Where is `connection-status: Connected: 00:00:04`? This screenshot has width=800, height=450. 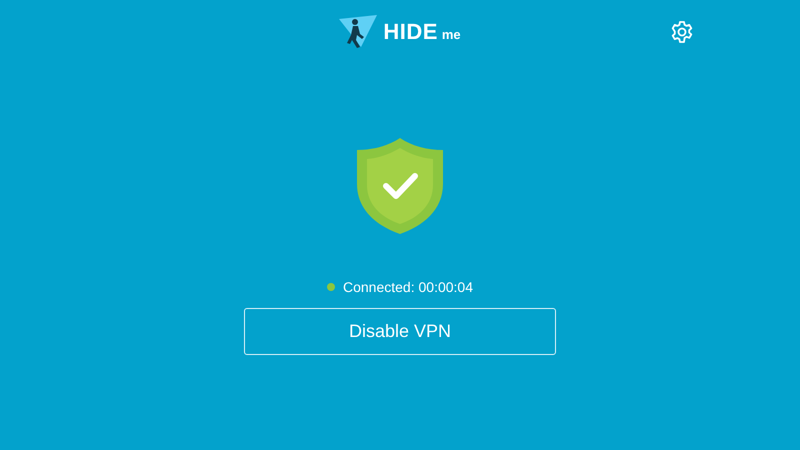
connection-status: Connected: 00:00:04 is located at coordinates (408, 287).